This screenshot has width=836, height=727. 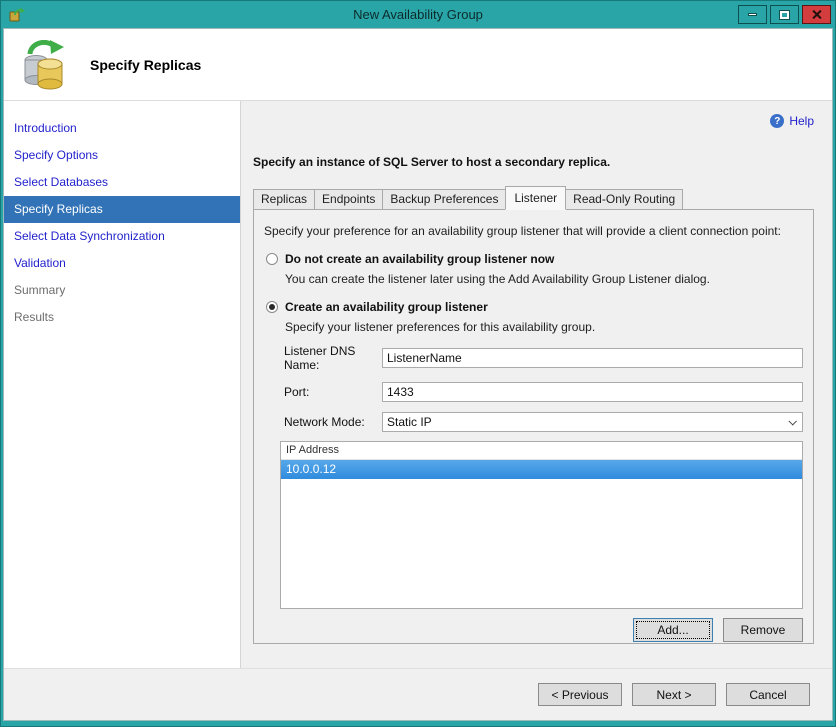 I want to click on ip-address-list: IP Address 10.0.0.12, so click(x=541, y=525).